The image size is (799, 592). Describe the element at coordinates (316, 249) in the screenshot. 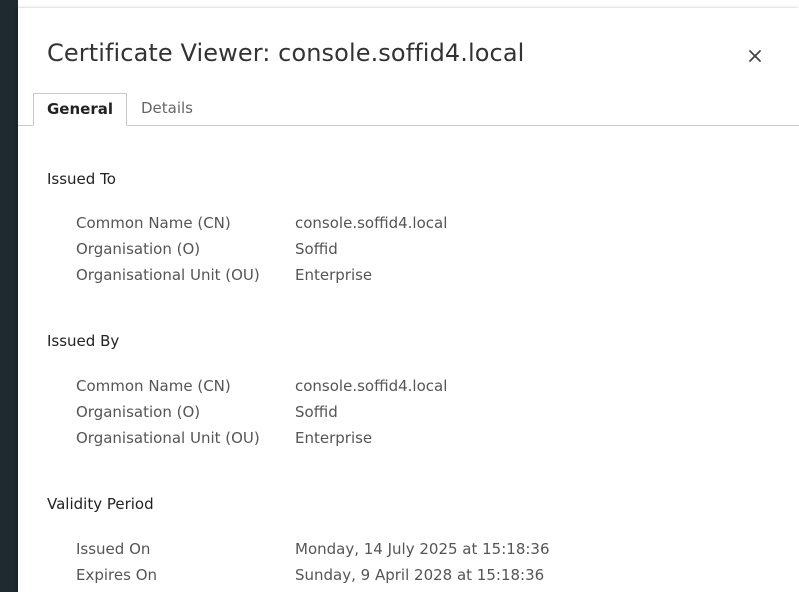

I see `issued-to-o-value: Soffid` at that location.